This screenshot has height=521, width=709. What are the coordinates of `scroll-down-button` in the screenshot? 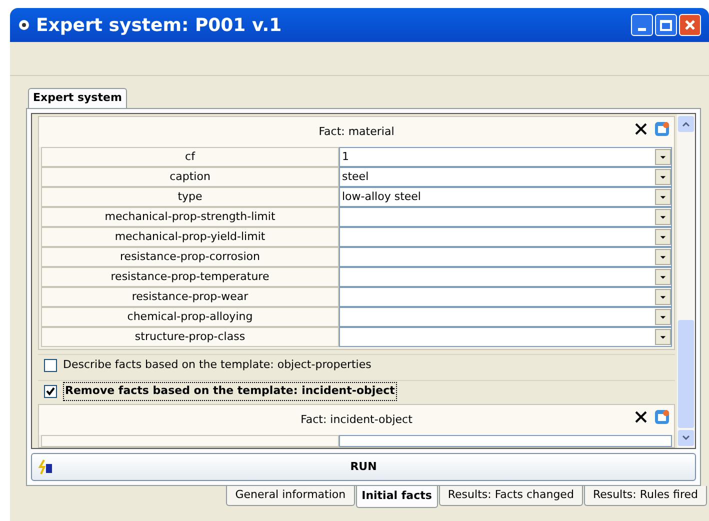 It's located at (686, 438).